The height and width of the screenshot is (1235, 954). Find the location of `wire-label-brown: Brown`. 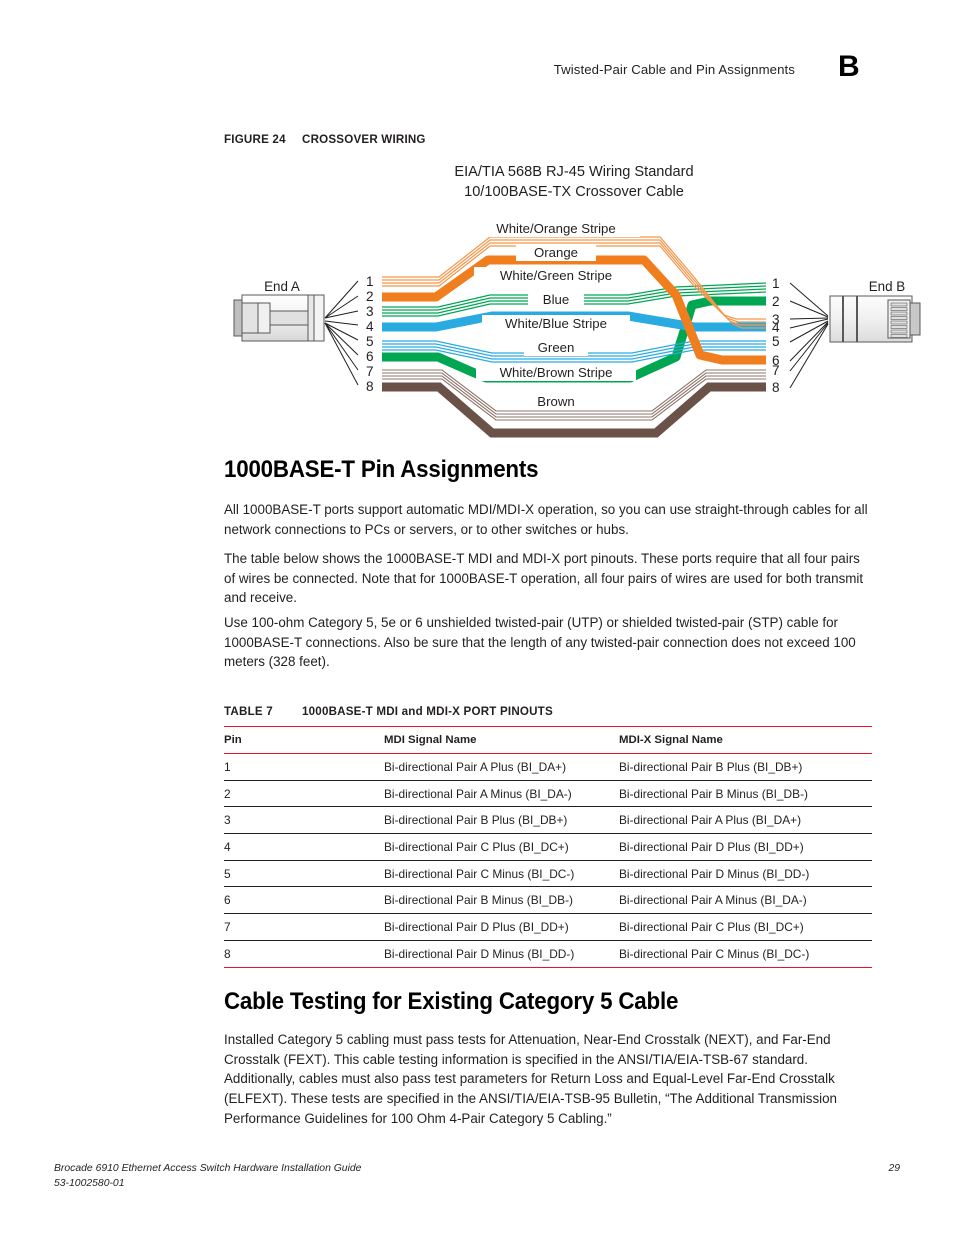

wire-label-brown: Brown is located at coordinates (556, 401).